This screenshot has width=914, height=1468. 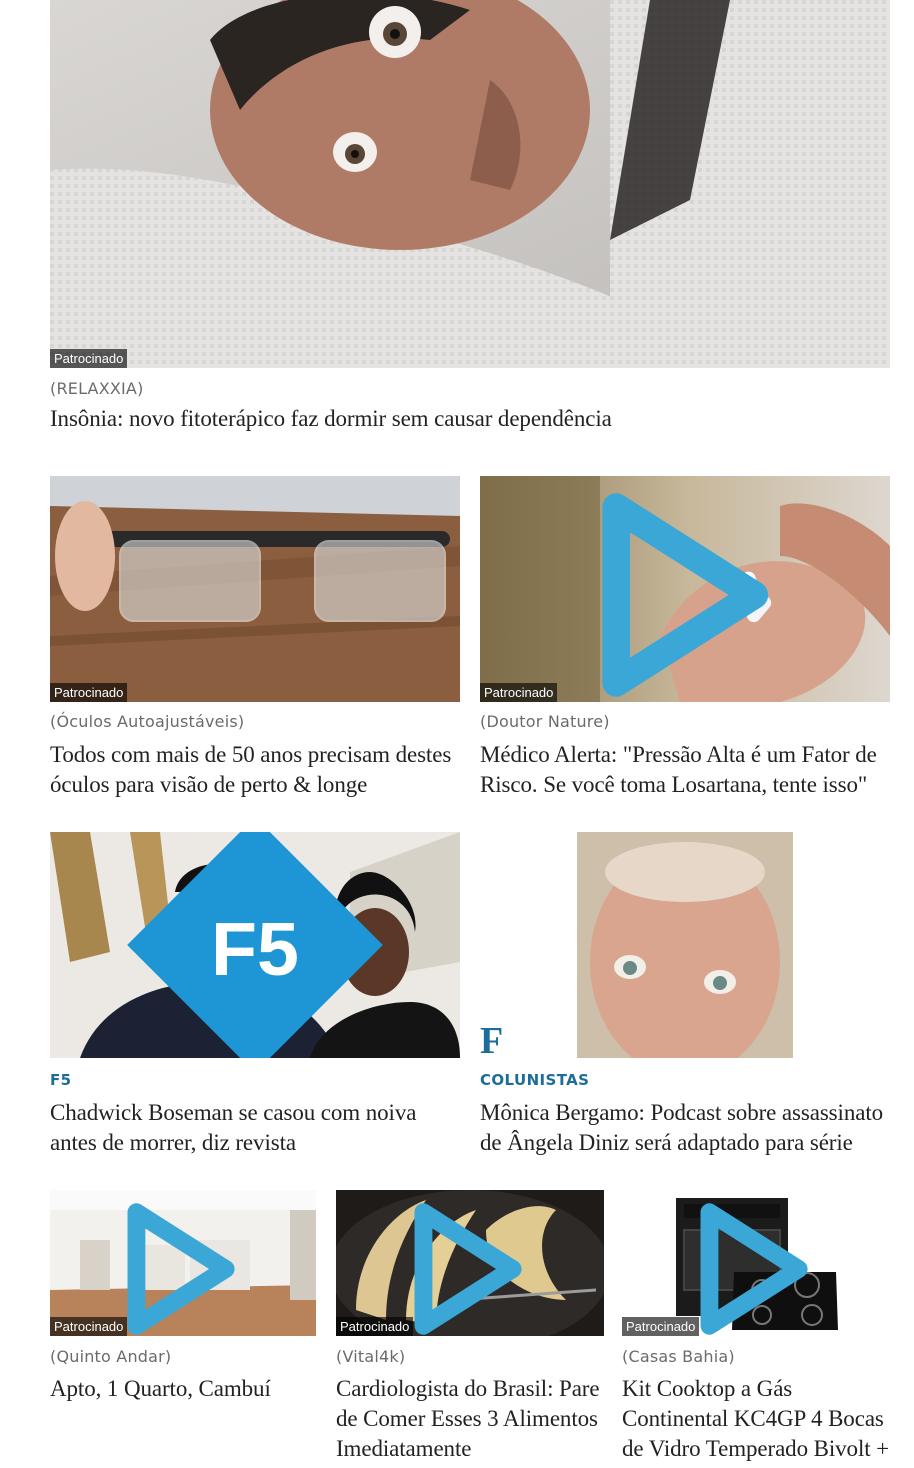 I want to click on glasses-image, so click(x=255, y=589).